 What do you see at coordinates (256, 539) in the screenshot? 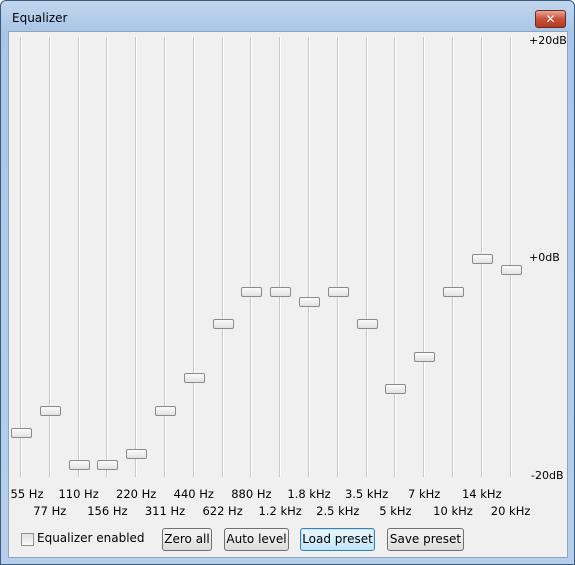
I see `auto-level-button: Auto level` at bounding box center [256, 539].